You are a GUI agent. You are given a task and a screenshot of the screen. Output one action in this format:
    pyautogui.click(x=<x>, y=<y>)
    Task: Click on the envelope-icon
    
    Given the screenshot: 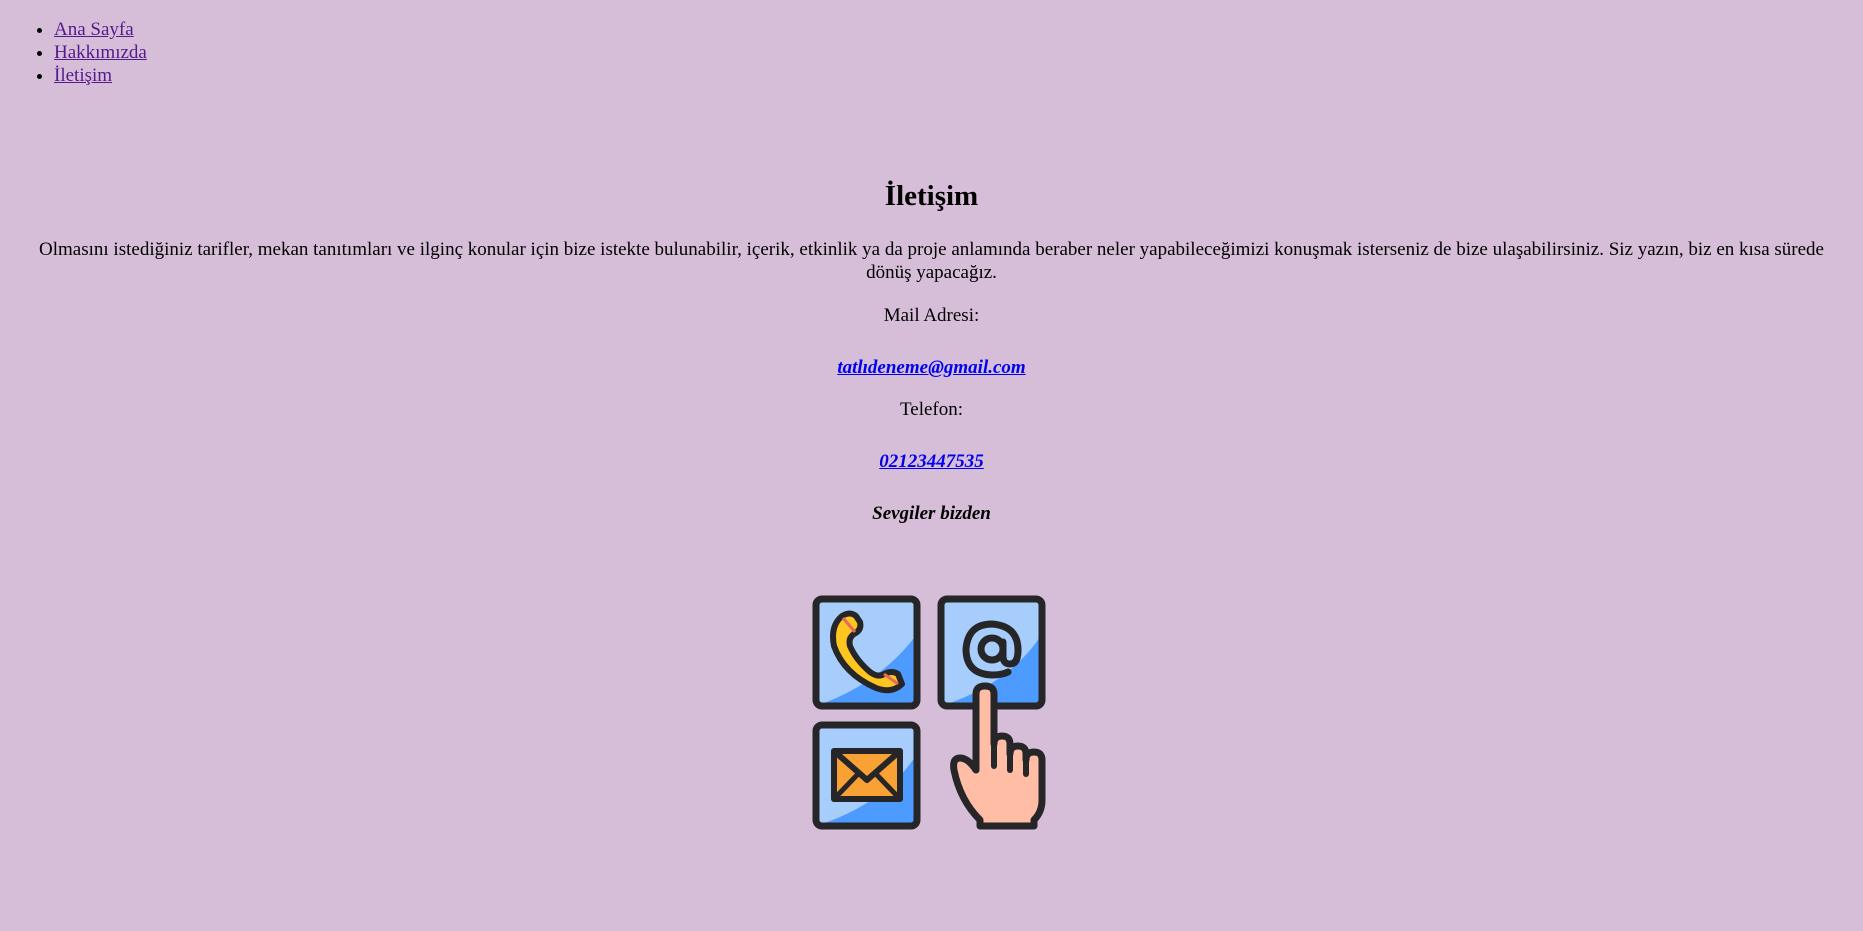 What is the action you would take?
    pyautogui.click(x=866, y=775)
    